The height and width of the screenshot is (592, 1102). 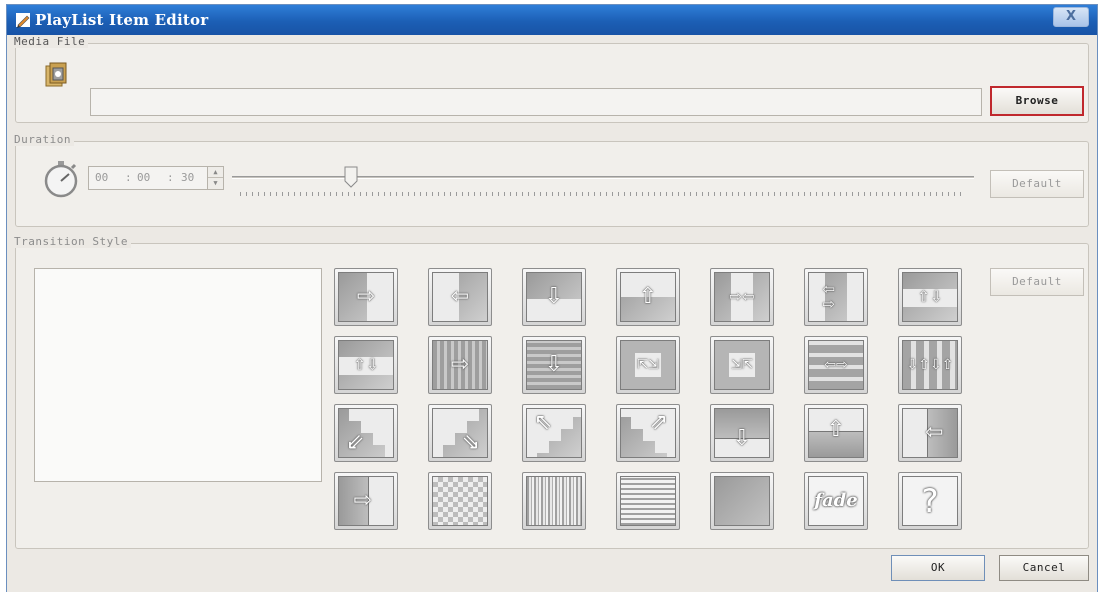 What do you see at coordinates (170, 177) in the screenshot?
I see `duration-sep-2: :` at bounding box center [170, 177].